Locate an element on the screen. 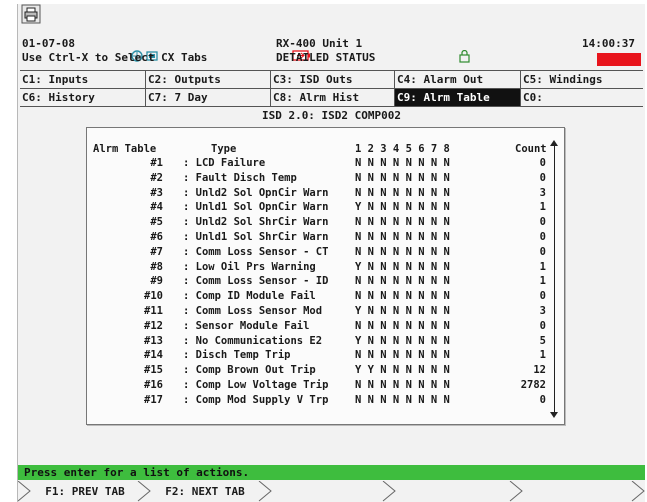 The width and height of the screenshot is (647, 502). clock-time: 14:00:37 is located at coordinates (608, 43).